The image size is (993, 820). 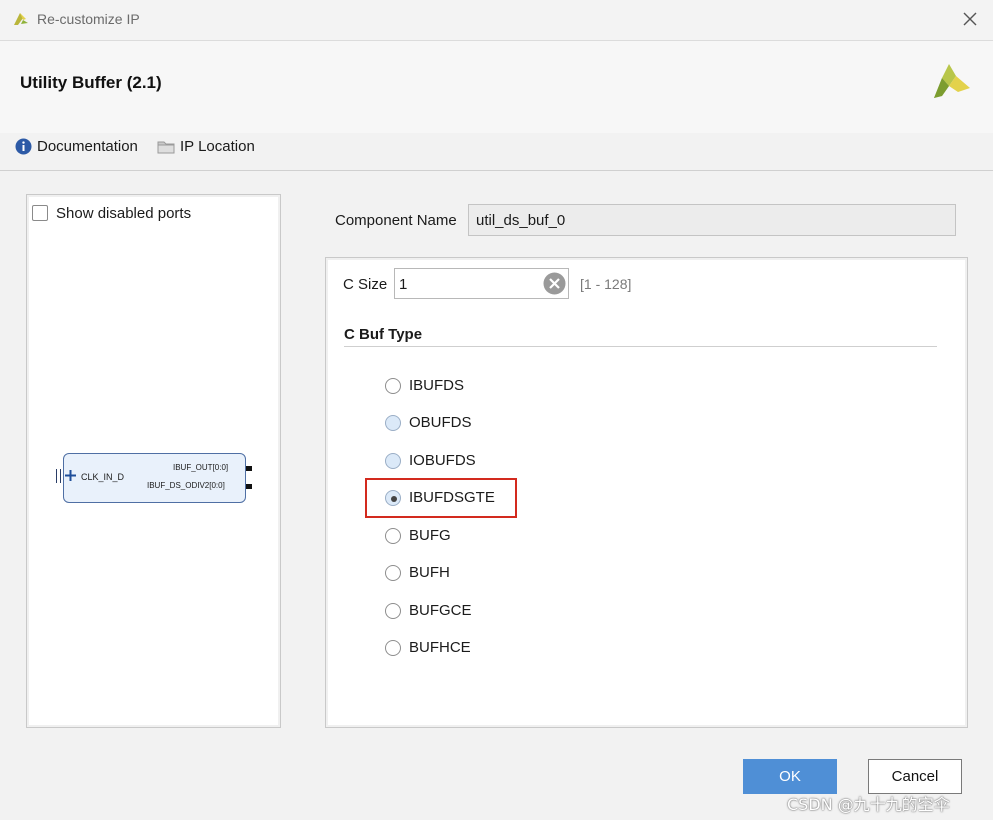 I want to click on clear-icon, so click(x=554, y=283).